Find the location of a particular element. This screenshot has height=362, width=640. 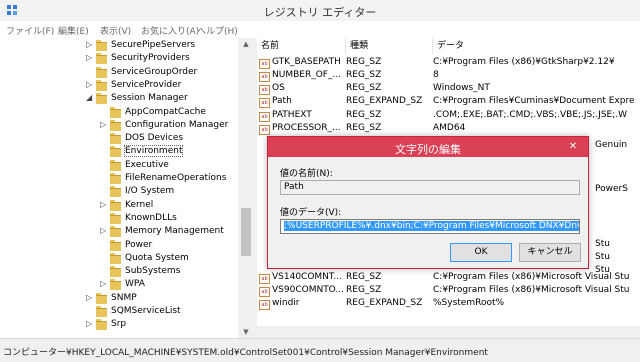

list-item: ab OS REG_SZ Windows_NT is located at coordinates (448, 89).